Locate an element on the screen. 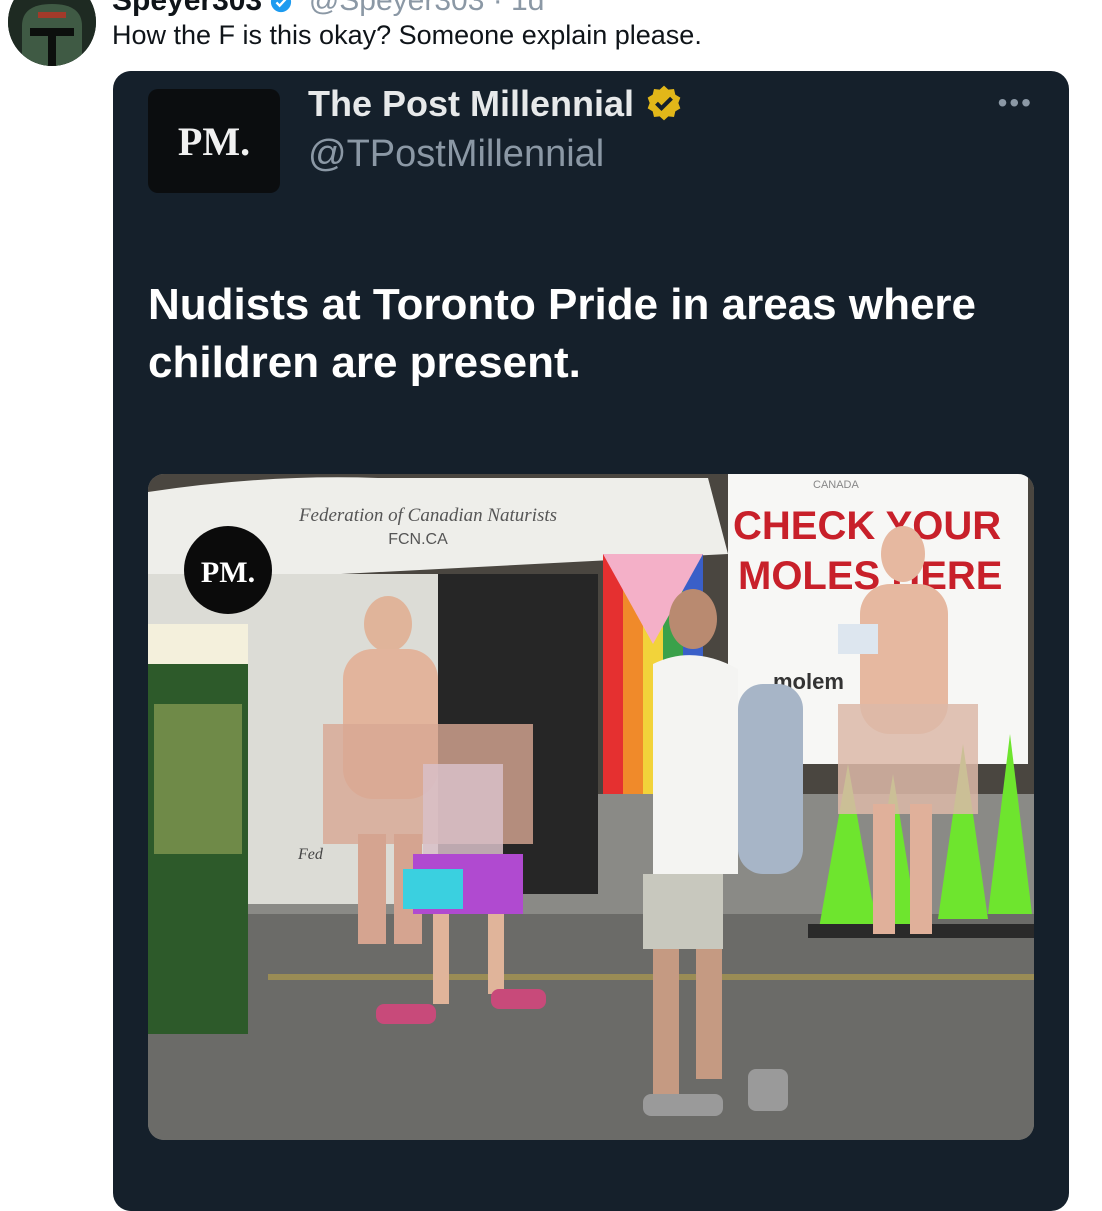 The height and width of the screenshot is (1211, 1102). tent-banner-text-1: Federation of Canadian Naturists is located at coordinates (427, 515).